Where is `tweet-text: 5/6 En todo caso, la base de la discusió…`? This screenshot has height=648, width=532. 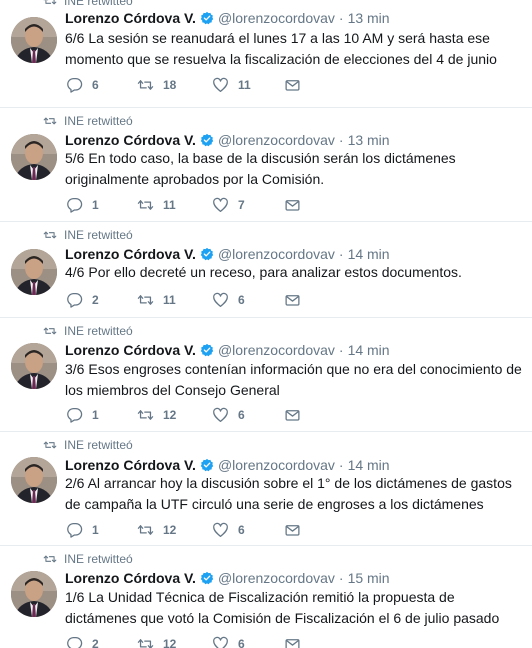 tweet-text: 5/6 En todo caso, la base de la discusió… is located at coordinates (260, 168).